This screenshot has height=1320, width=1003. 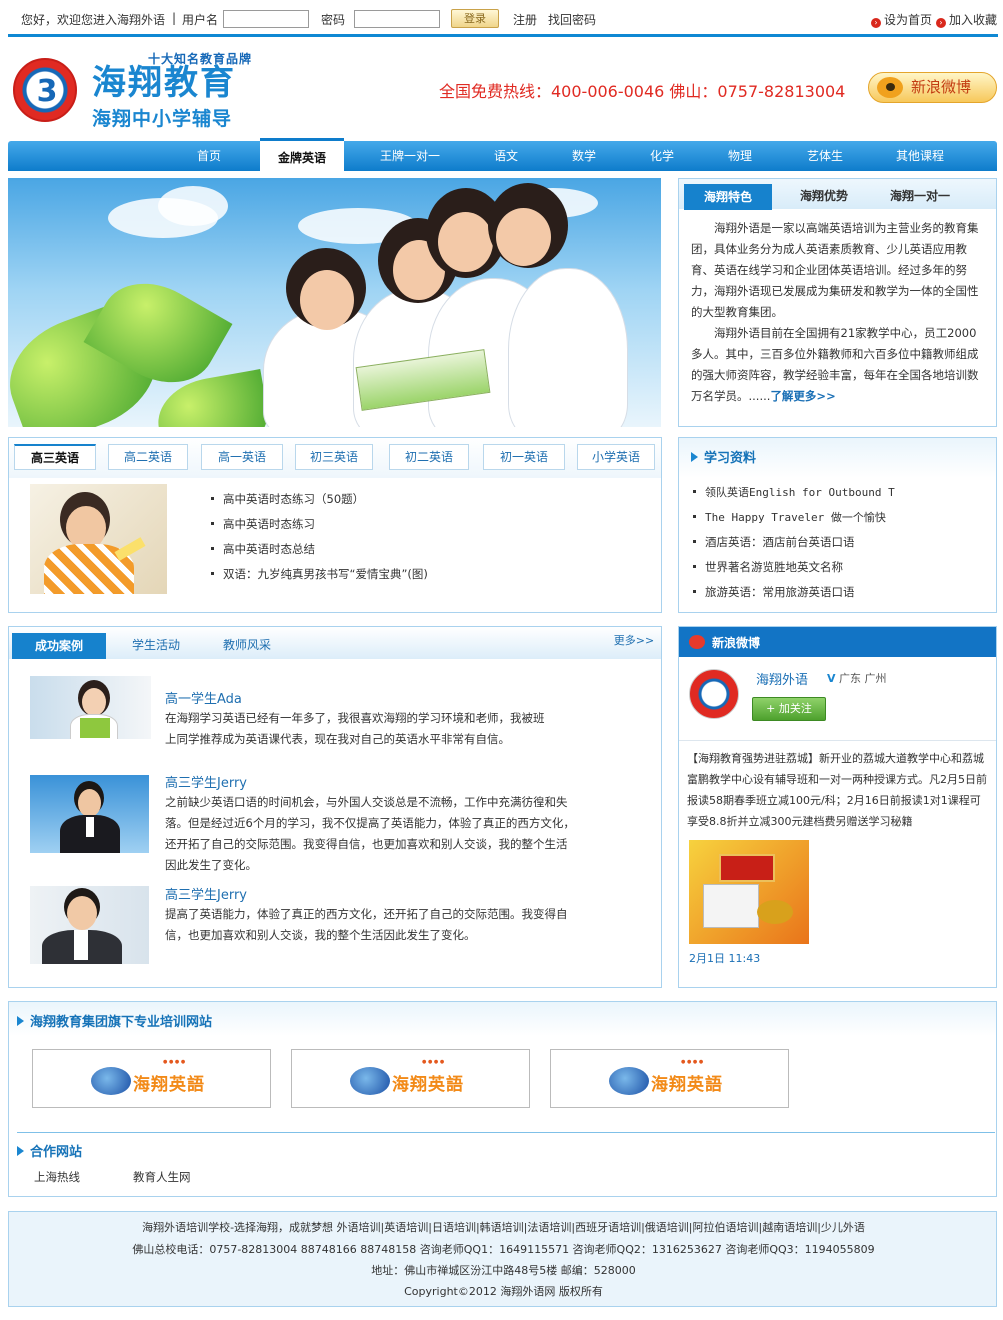 What do you see at coordinates (634, 642) in the screenshot?
I see `cases-more-link: 更多>>` at bounding box center [634, 642].